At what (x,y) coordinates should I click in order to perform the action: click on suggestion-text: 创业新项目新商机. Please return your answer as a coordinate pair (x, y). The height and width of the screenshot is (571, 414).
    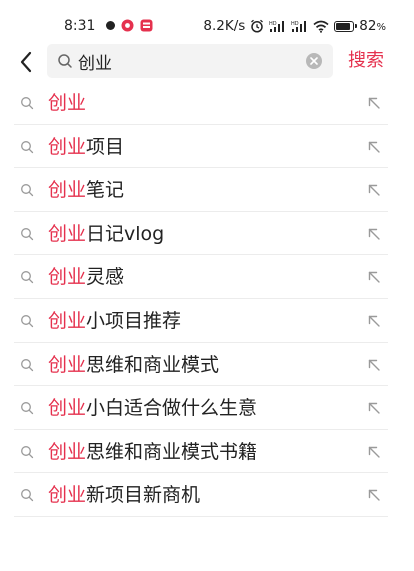
    Looking at the image, I should click on (124, 495).